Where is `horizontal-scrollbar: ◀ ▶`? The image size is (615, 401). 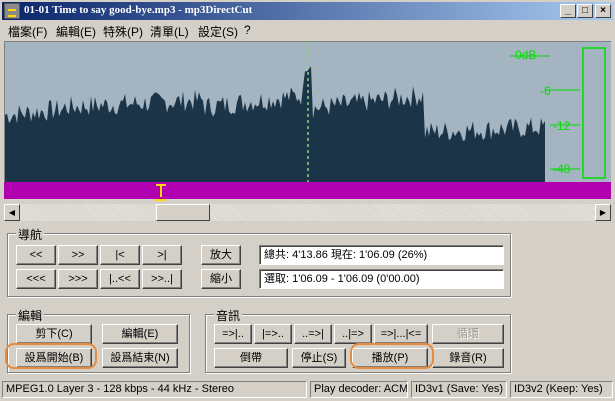 horizontal-scrollbar: ◀ ▶ is located at coordinates (307, 212).